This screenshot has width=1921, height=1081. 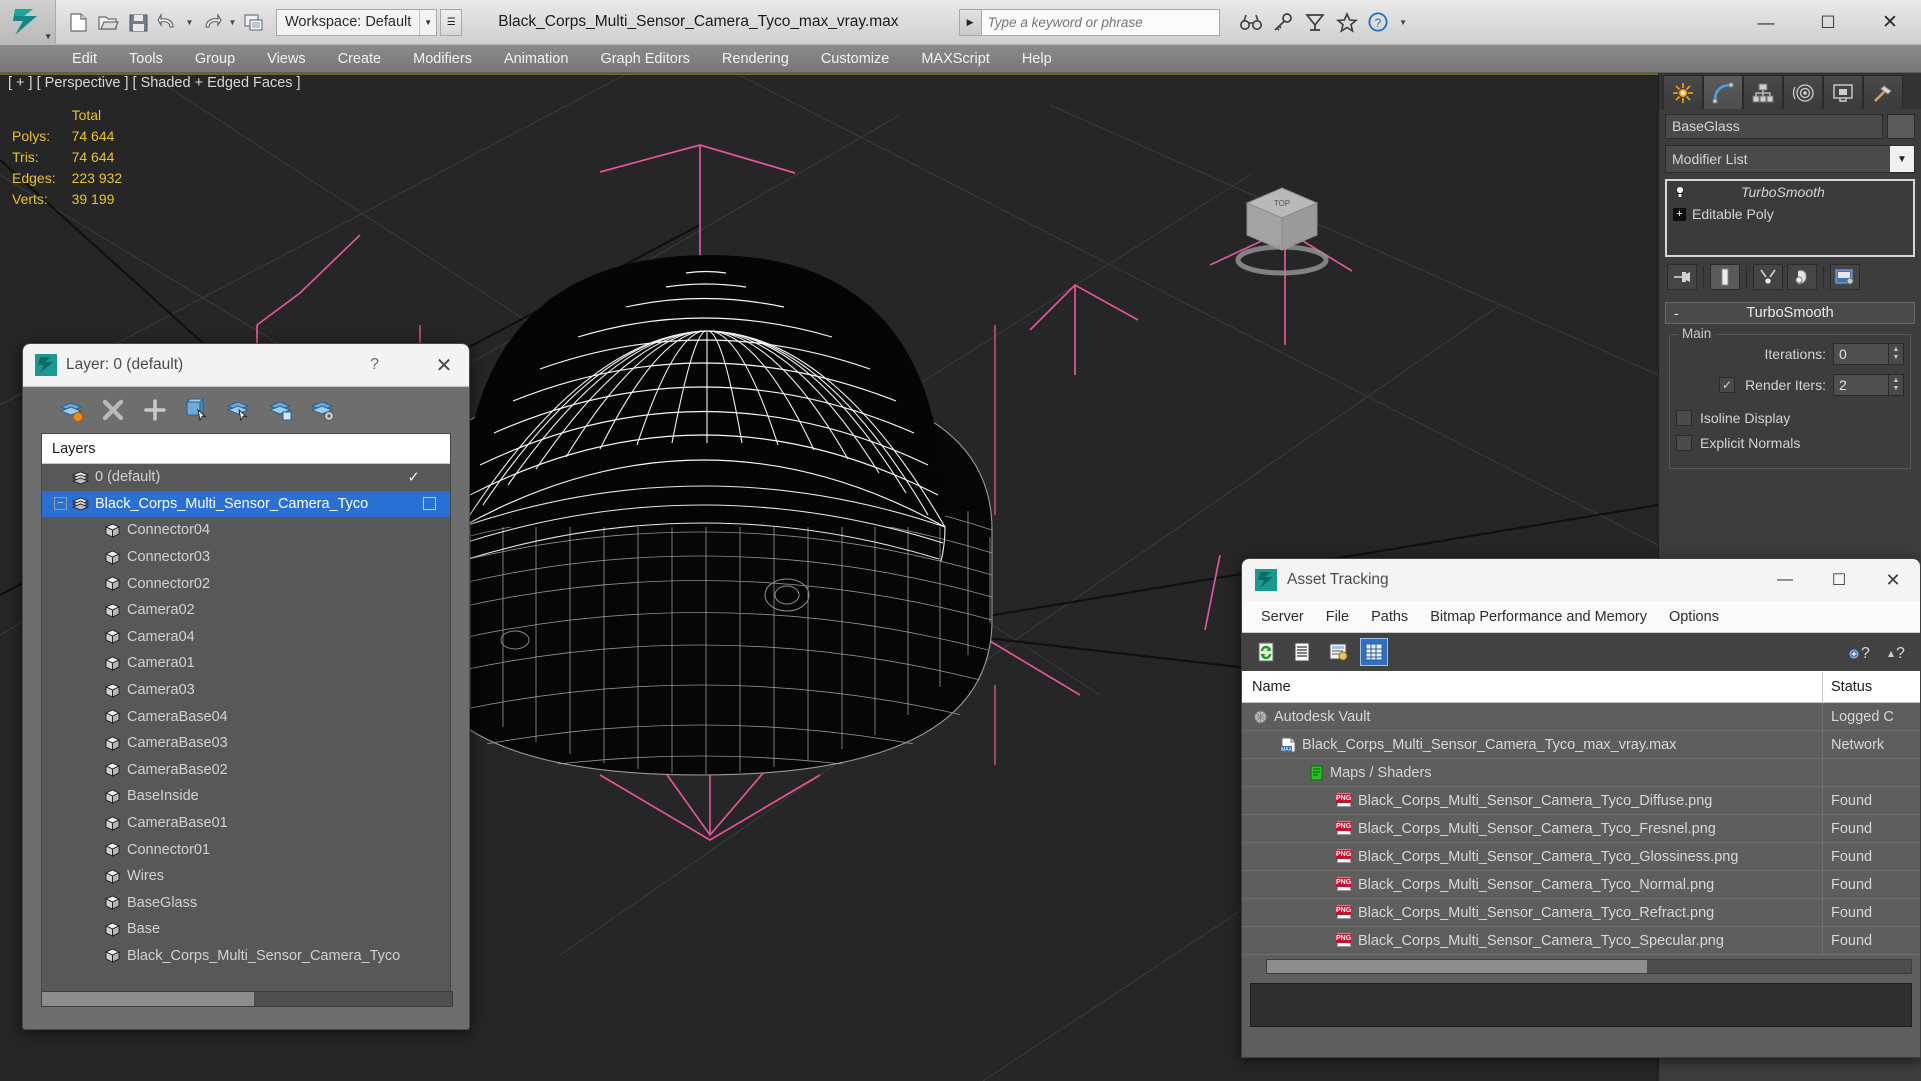 What do you see at coordinates (1790, 443) in the screenshot?
I see `explicit-normals-row: Explicit Normals` at bounding box center [1790, 443].